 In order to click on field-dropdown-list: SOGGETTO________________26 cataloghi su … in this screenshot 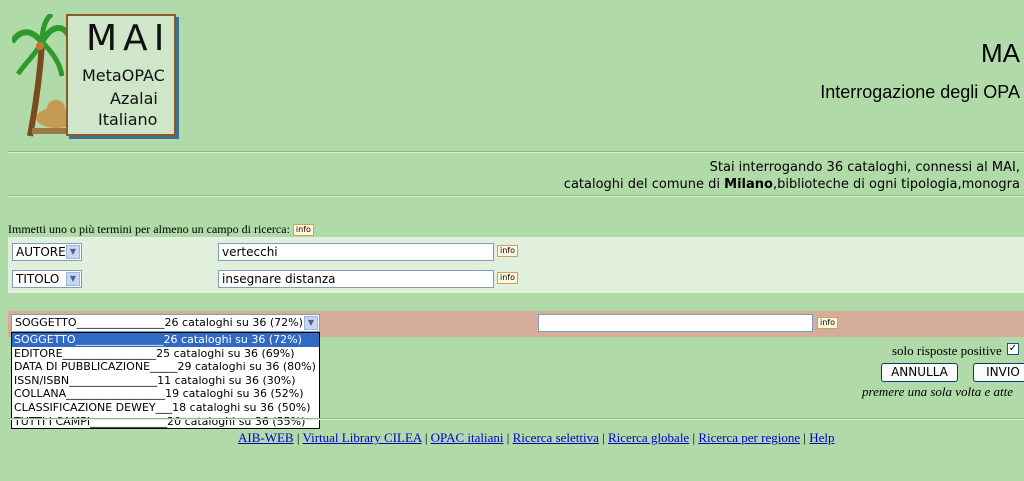, I will do `click(165, 381)`.